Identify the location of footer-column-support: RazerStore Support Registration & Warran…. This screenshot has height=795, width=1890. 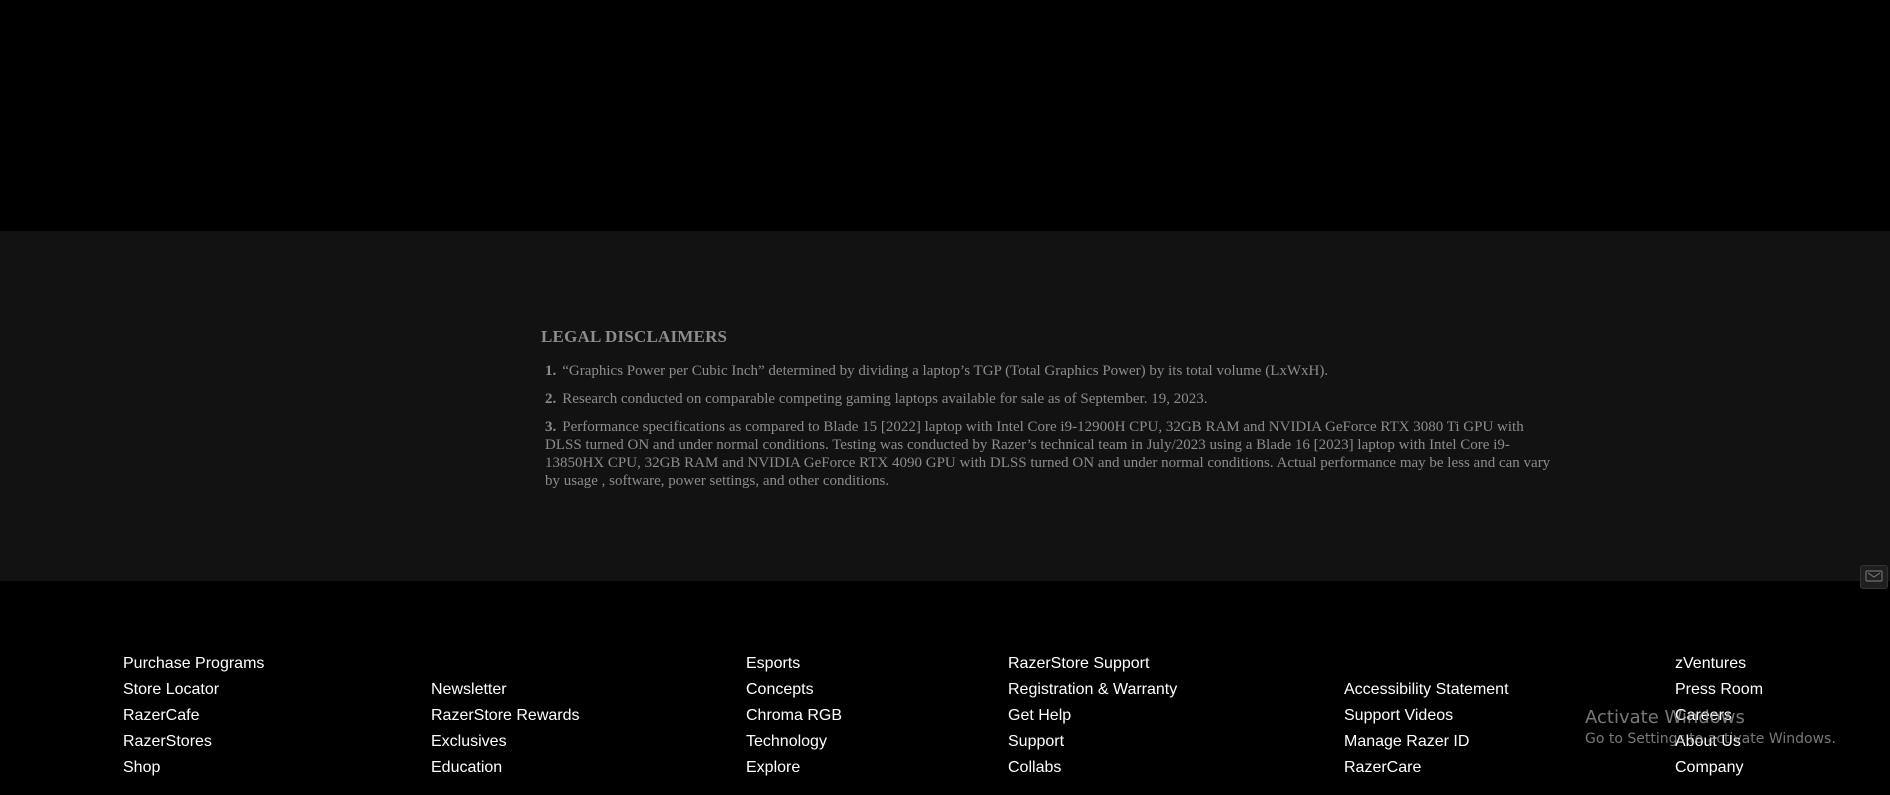
(1092, 720).